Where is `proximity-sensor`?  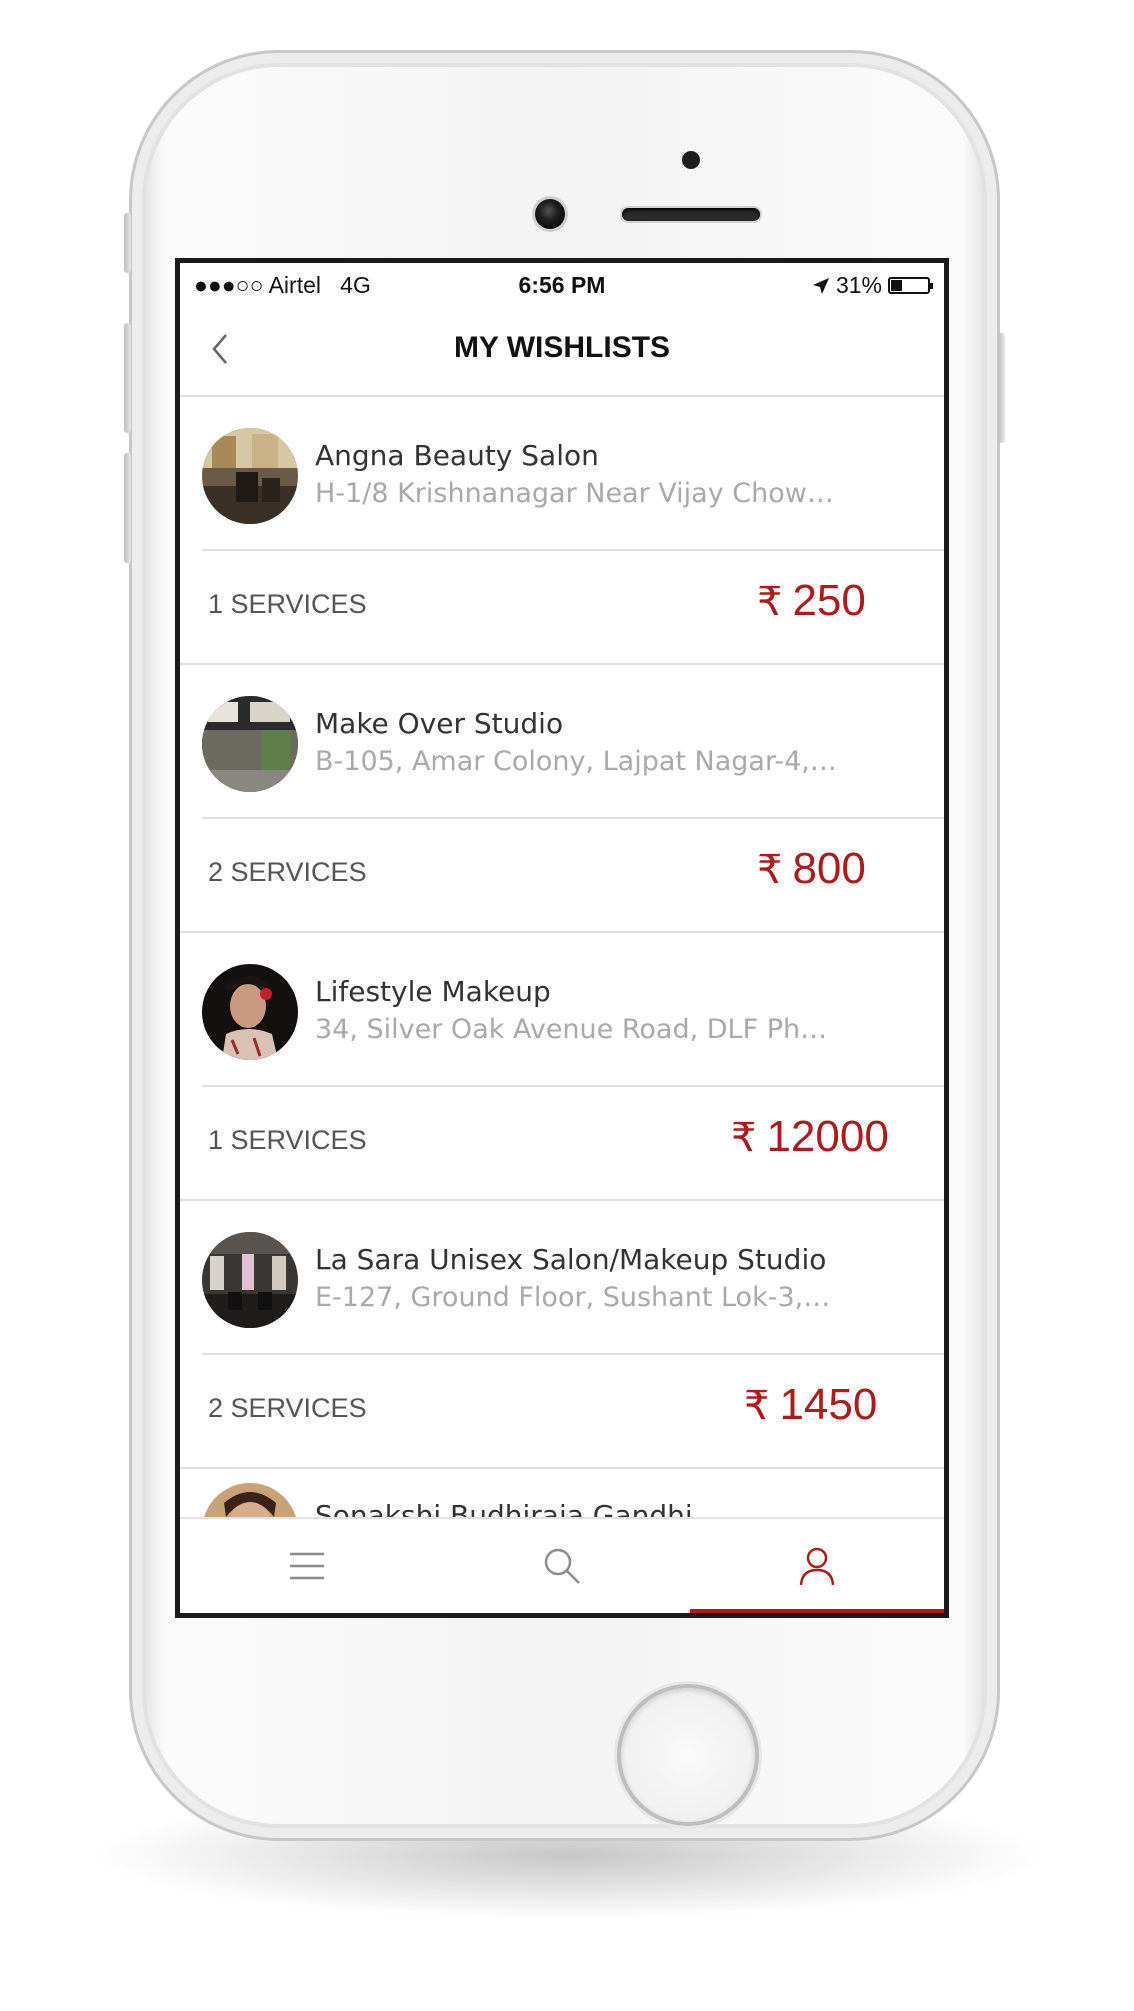
proximity-sensor is located at coordinates (691, 160).